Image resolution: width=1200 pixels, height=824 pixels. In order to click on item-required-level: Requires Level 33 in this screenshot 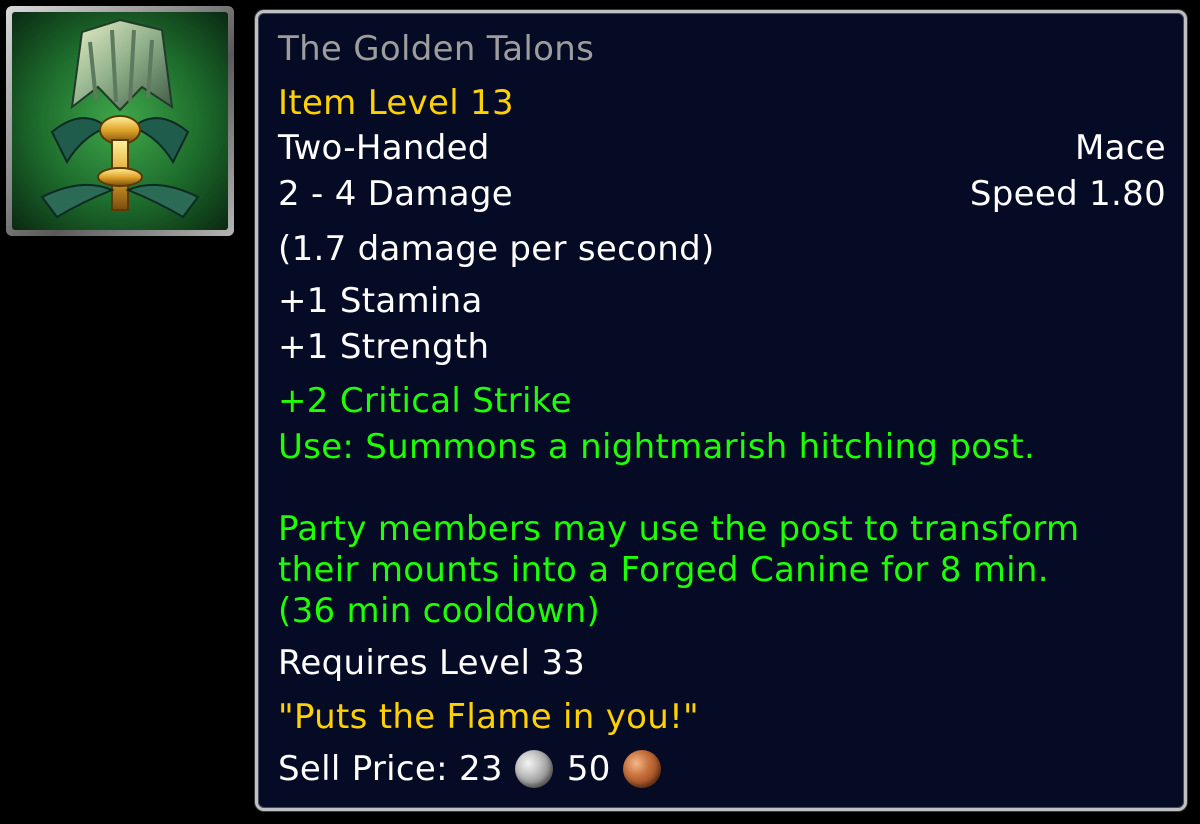, I will do `click(432, 663)`.